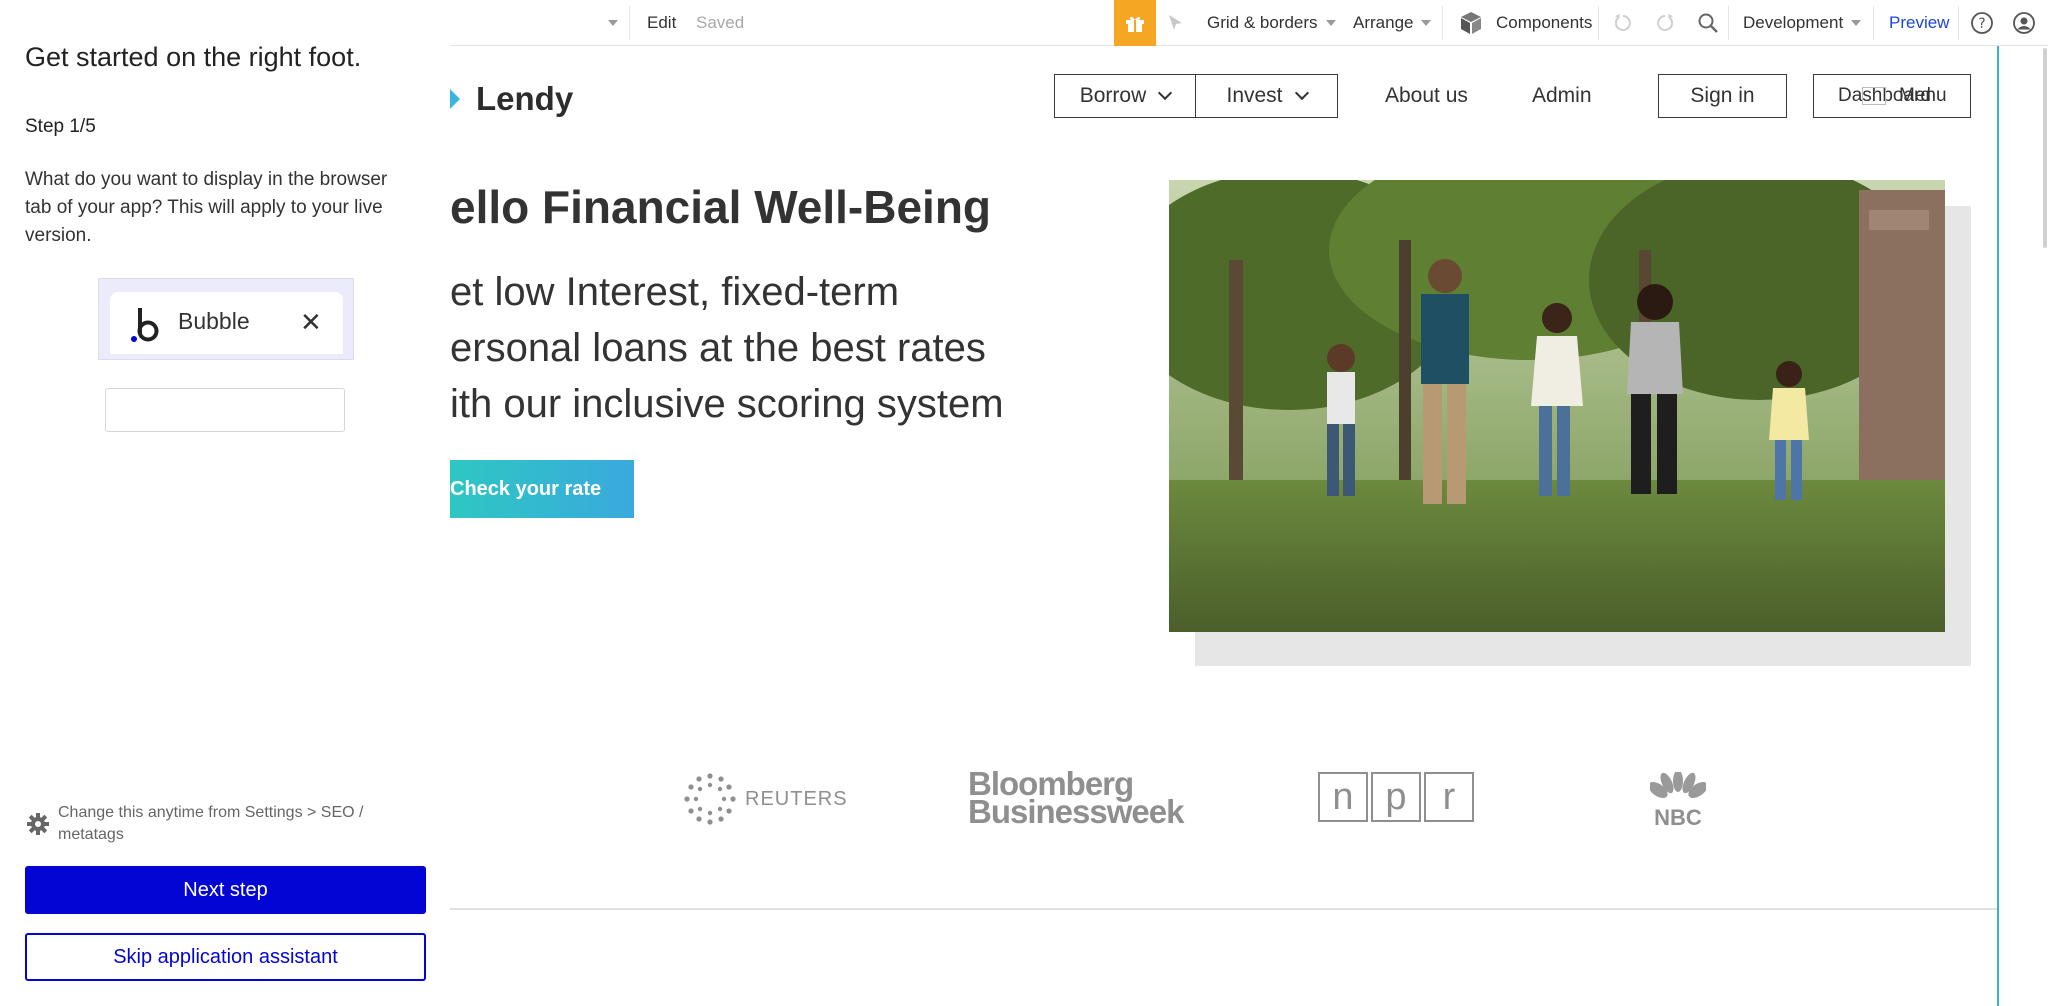 This screenshot has height=1006, width=2048. Describe the element at coordinates (1449, 797) in the screenshot. I see `npr-letter: r` at that location.